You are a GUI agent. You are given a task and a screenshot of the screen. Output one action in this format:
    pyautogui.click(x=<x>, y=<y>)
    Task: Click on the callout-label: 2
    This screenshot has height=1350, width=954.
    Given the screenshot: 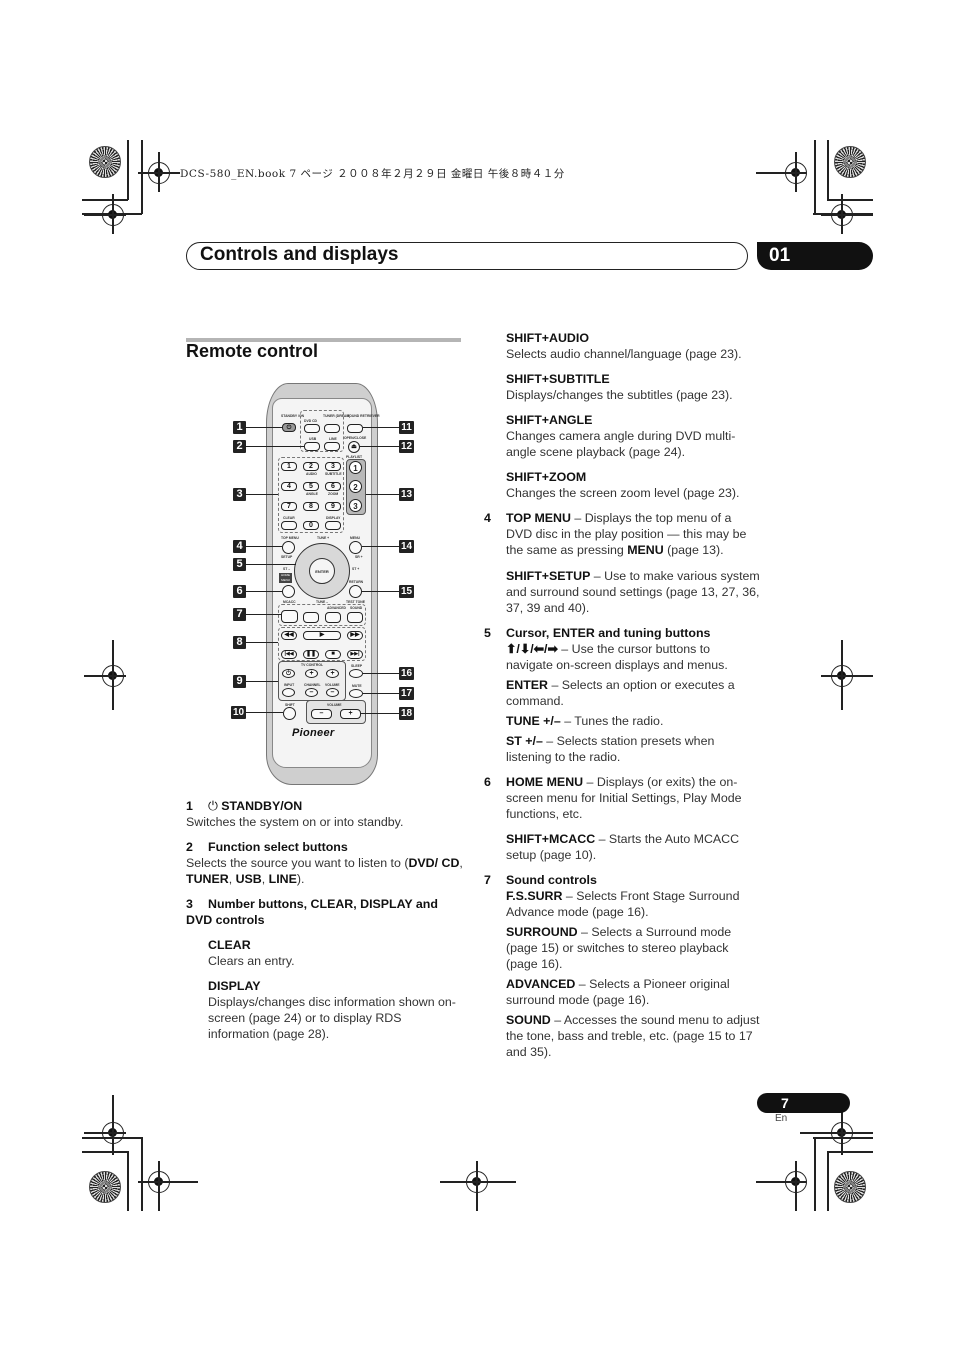 What is the action you would take?
    pyautogui.click(x=239, y=446)
    